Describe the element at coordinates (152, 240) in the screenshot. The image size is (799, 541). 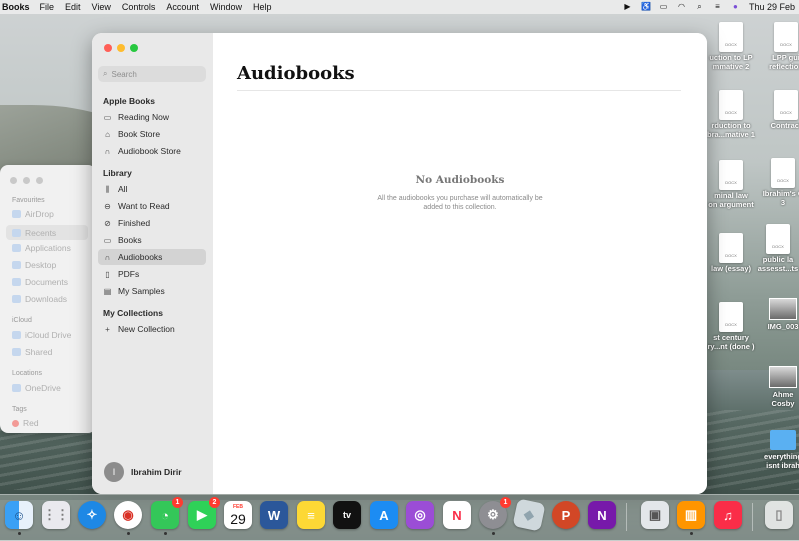
I see `sidebar-item-books: ▭ Books` at that location.